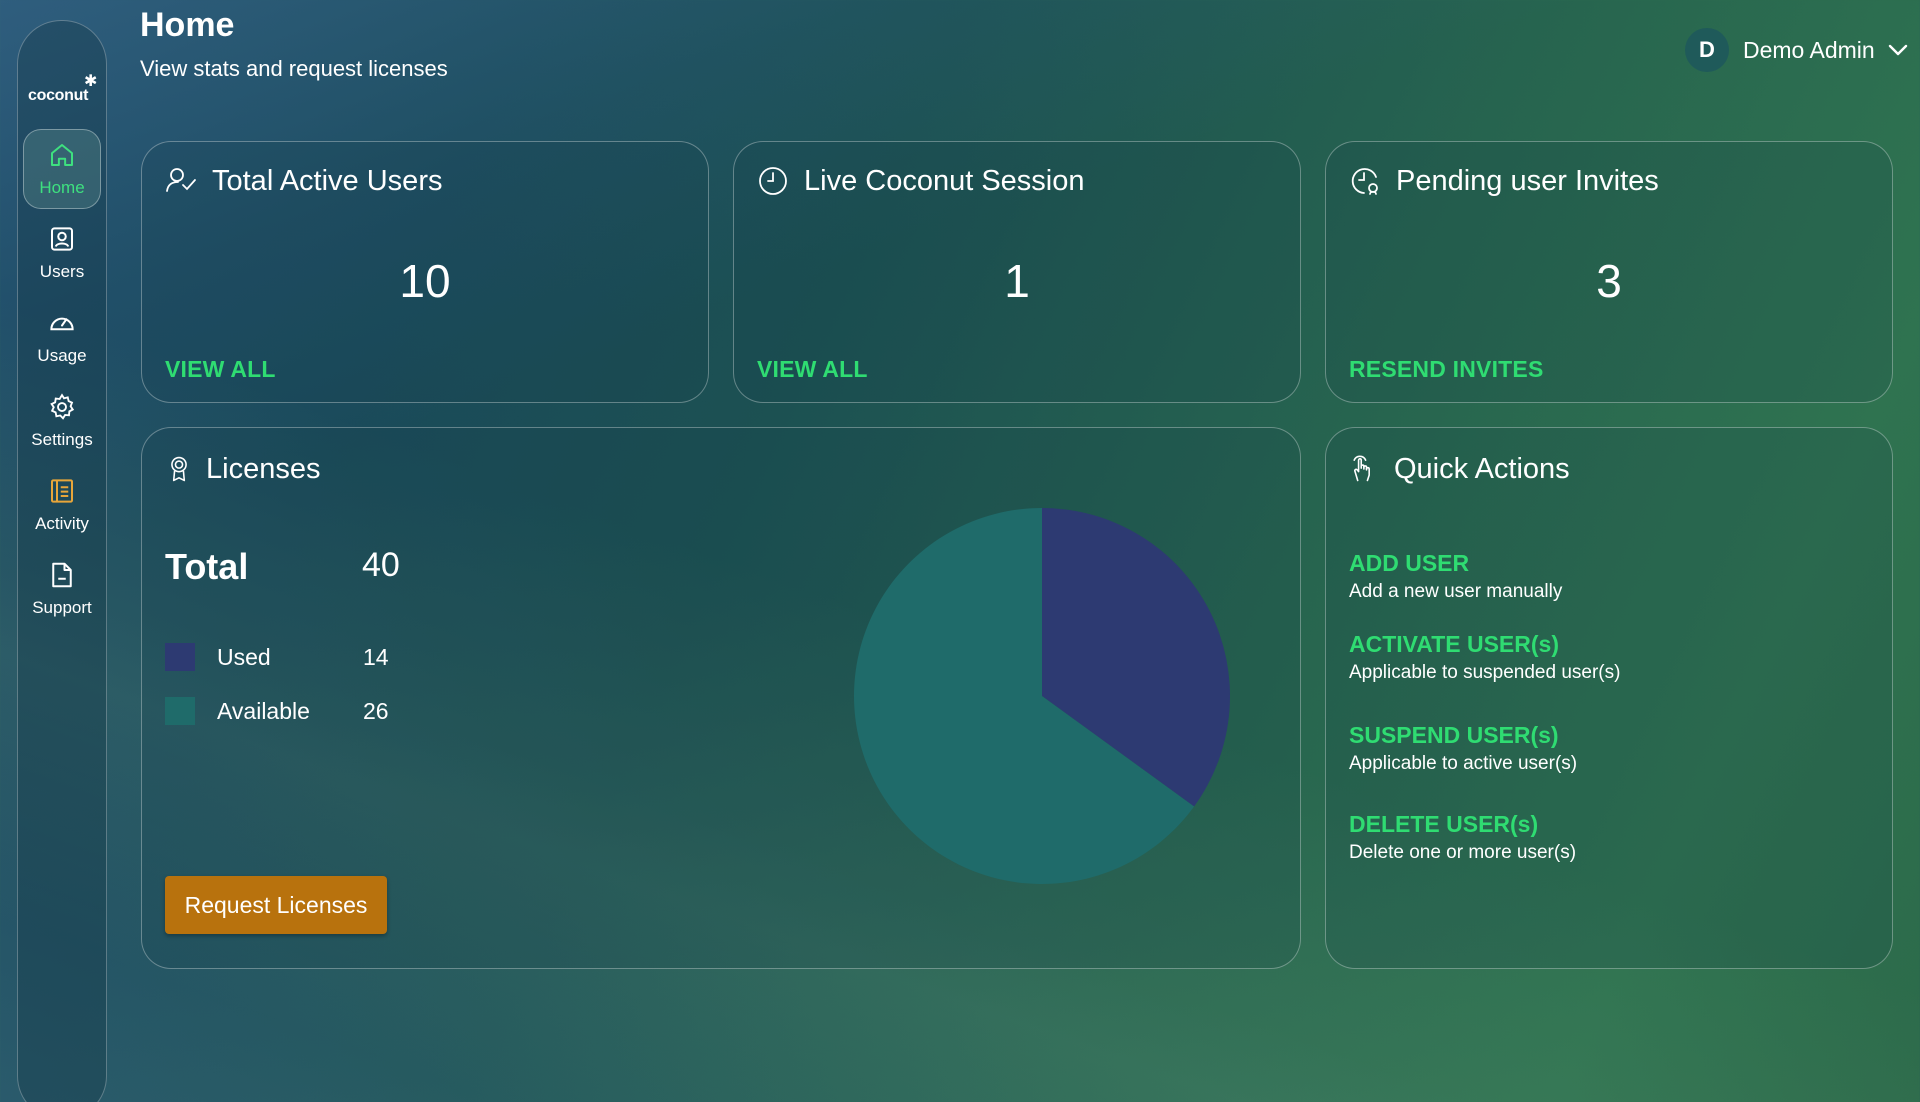 This screenshot has height=1102, width=1920. I want to click on sidebar-item-label: Usage, so click(62, 355).